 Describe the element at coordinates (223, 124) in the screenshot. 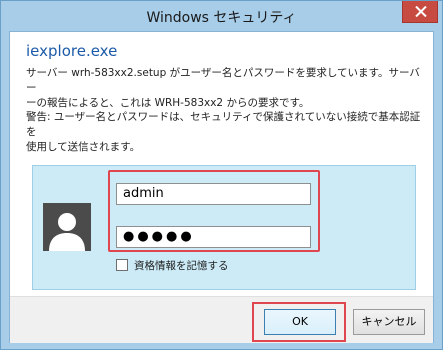

I see `warning-line-1: 警告: ユーザー名とパスワードは、セキュリティで保護されていない接続で基本認証を` at that location.